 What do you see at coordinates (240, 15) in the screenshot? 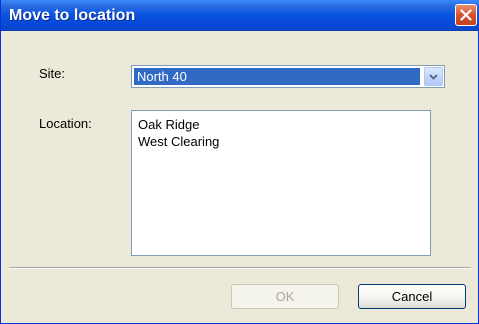
I see `title-bar: Move to location` at bounding box center [240, 15].